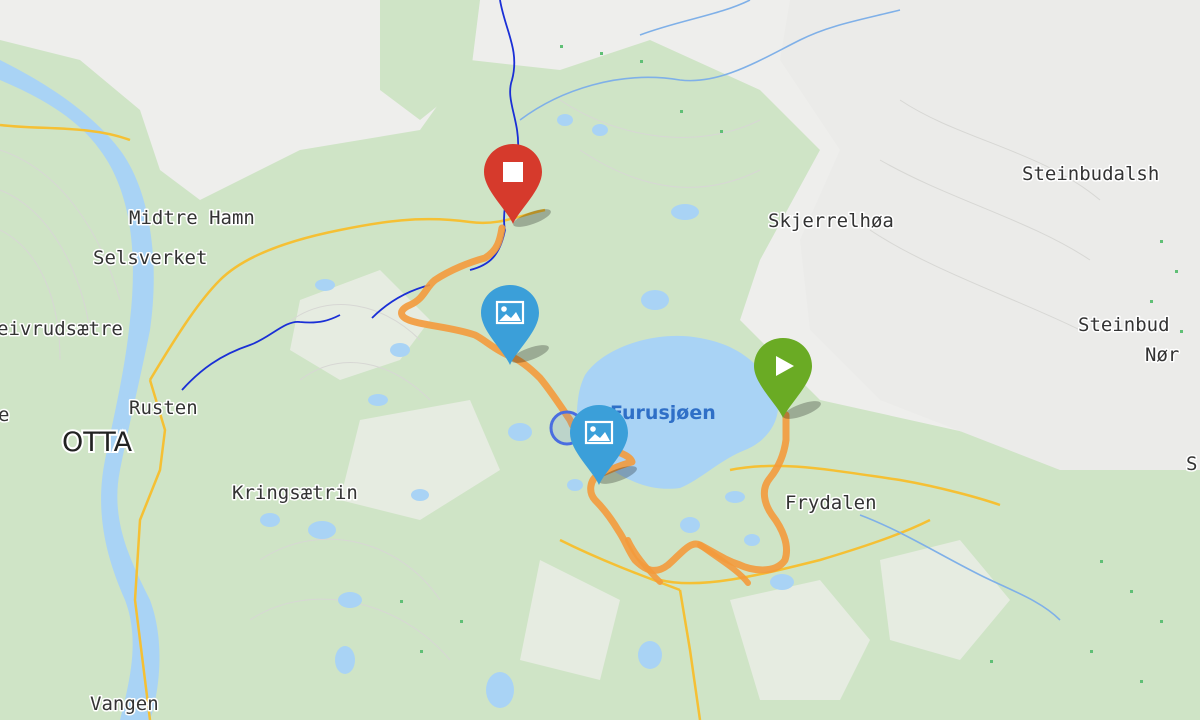  What do you see at coordinates (831, 503) in the screenshot?
I see `place-label-frydalen: Frydalen` at bounding box center [831, 503].